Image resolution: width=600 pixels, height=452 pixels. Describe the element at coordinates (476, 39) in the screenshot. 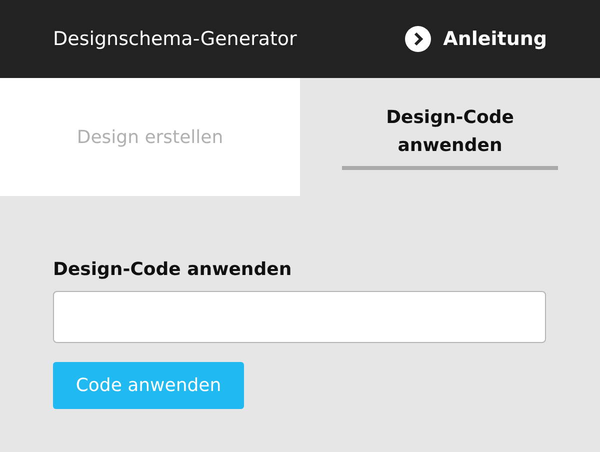

I see `guide-link: Anleitung` at that location.